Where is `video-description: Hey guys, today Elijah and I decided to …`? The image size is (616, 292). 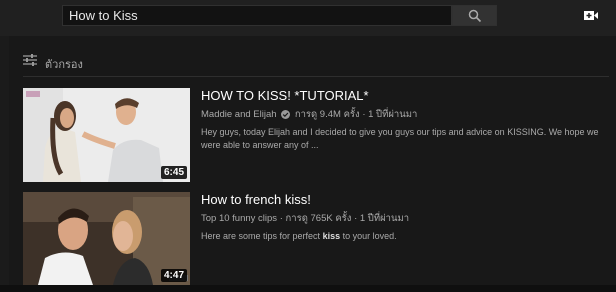 video-description: Hey guys, today Elijah and I decided to … is located at coordinates (400, 138).